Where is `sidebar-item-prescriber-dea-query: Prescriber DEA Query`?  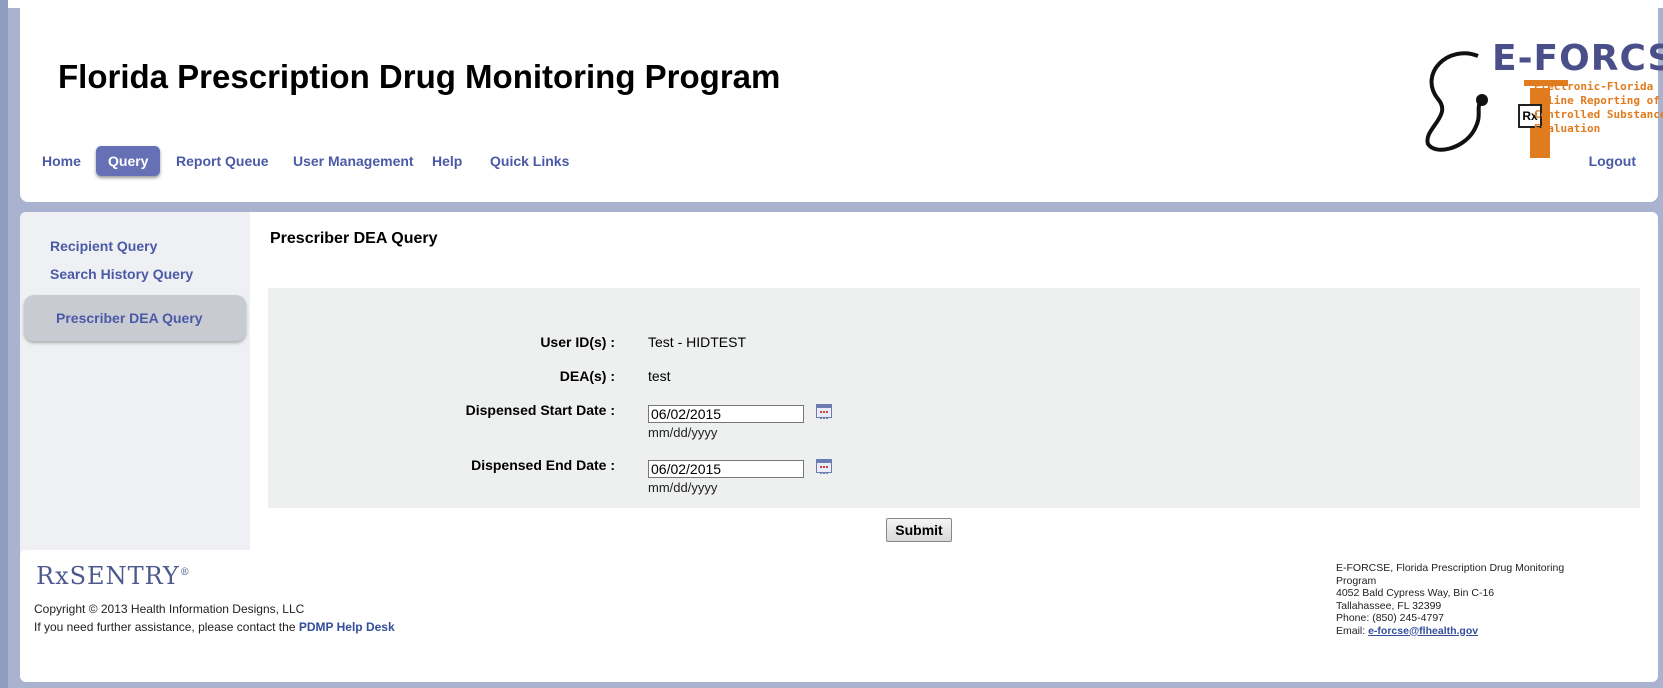
sidebar-item-prescriber-dea-query: Prescriber DEA Query is located at coordinates (135, 318).